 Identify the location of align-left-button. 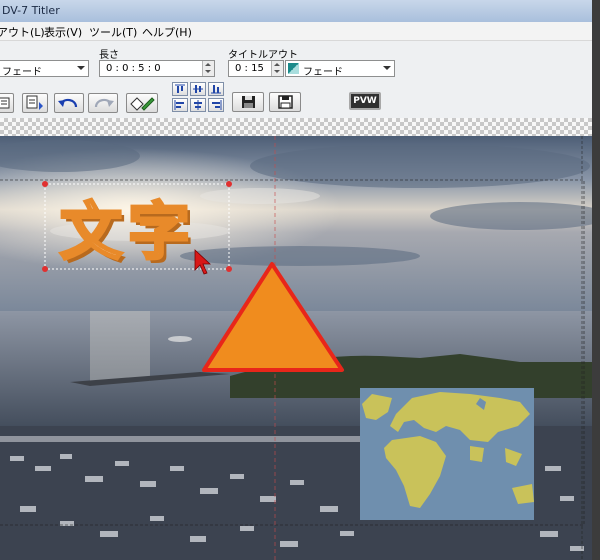
(180, 105).